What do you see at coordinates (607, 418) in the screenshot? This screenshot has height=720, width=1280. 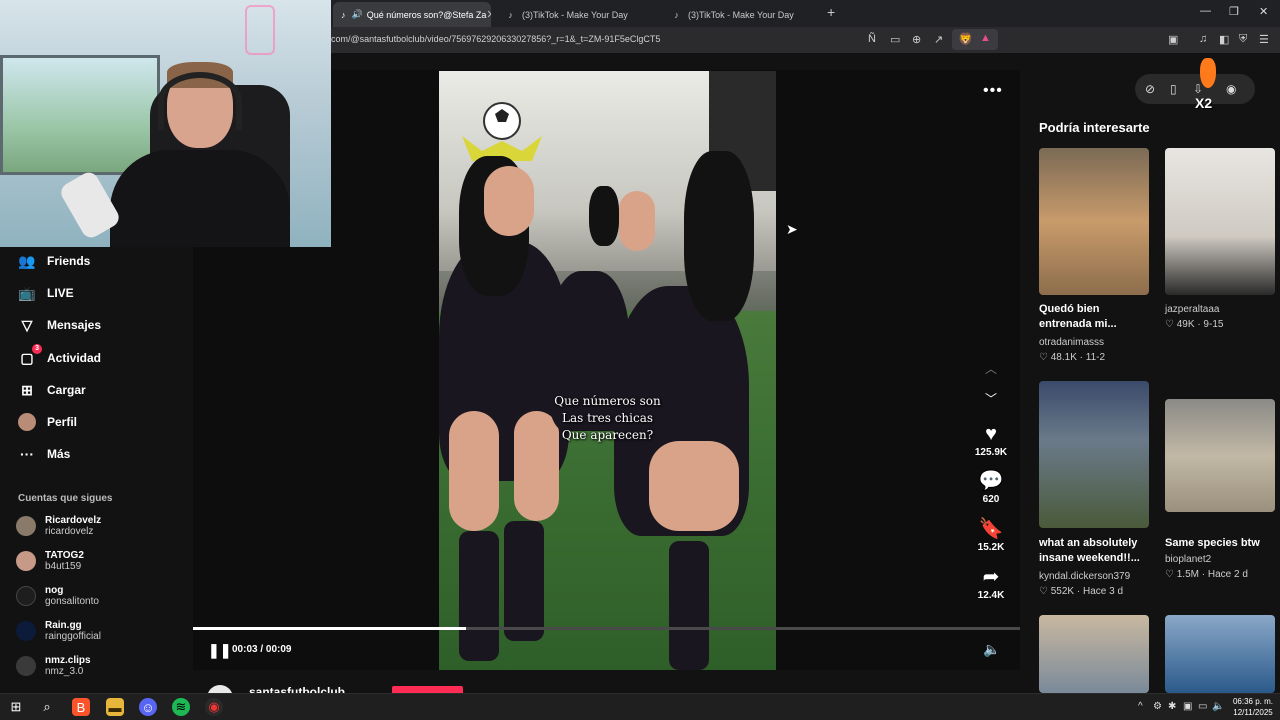 I see `video-caption: Las tres chicas` at bounding box center [607, 418].